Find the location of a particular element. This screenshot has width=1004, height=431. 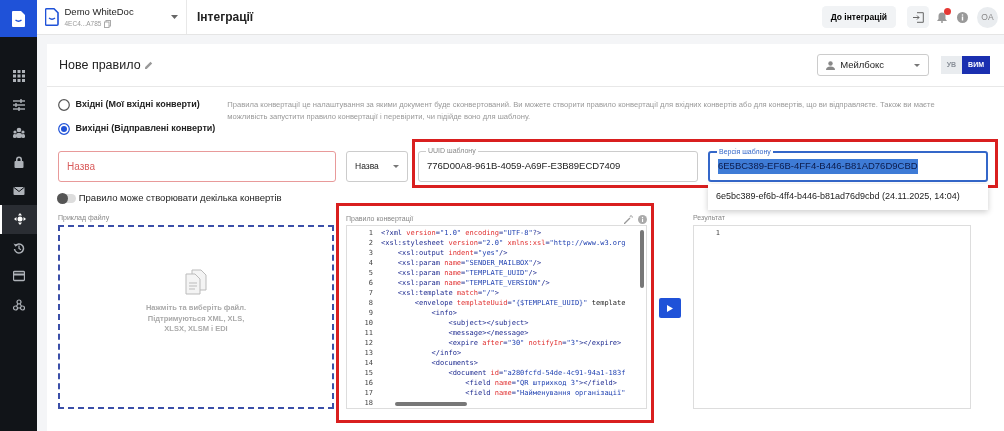

rule-title: Нове правило is located at coordinates (100, 65).